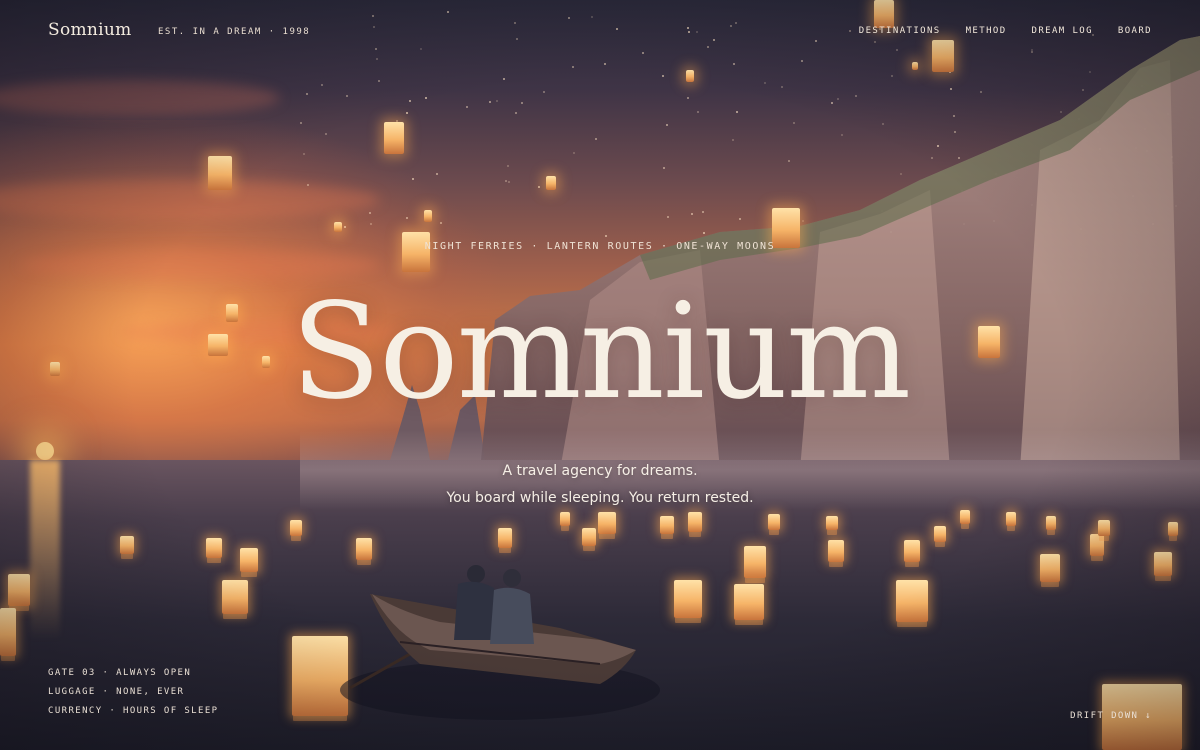 The image size is (1200, 750). Describe the element at coordinates (1111, 716) in the screenshot. I see `scroll-down-link: DRIFT DOWN ↓` at that location.